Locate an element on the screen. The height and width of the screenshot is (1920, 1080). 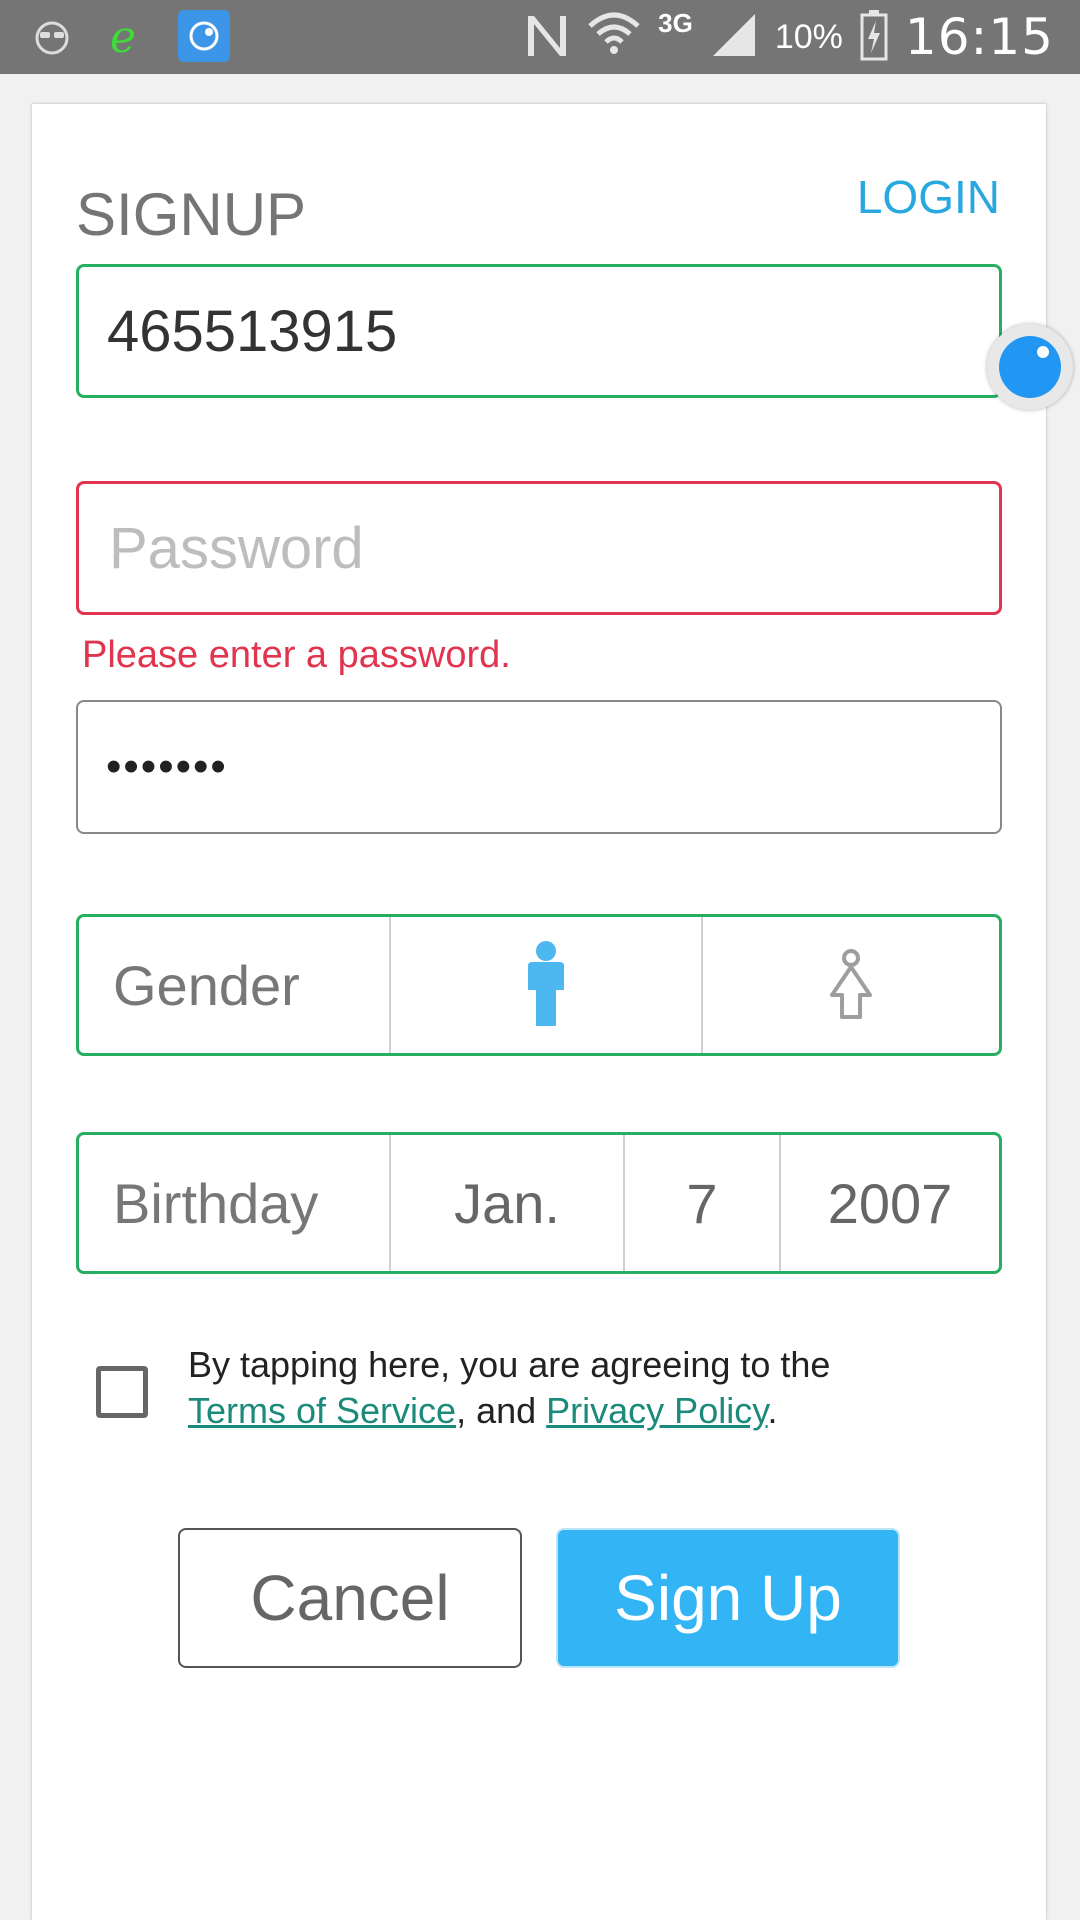
birth-day-picker: 7 is located at coordinates (701, 1203).